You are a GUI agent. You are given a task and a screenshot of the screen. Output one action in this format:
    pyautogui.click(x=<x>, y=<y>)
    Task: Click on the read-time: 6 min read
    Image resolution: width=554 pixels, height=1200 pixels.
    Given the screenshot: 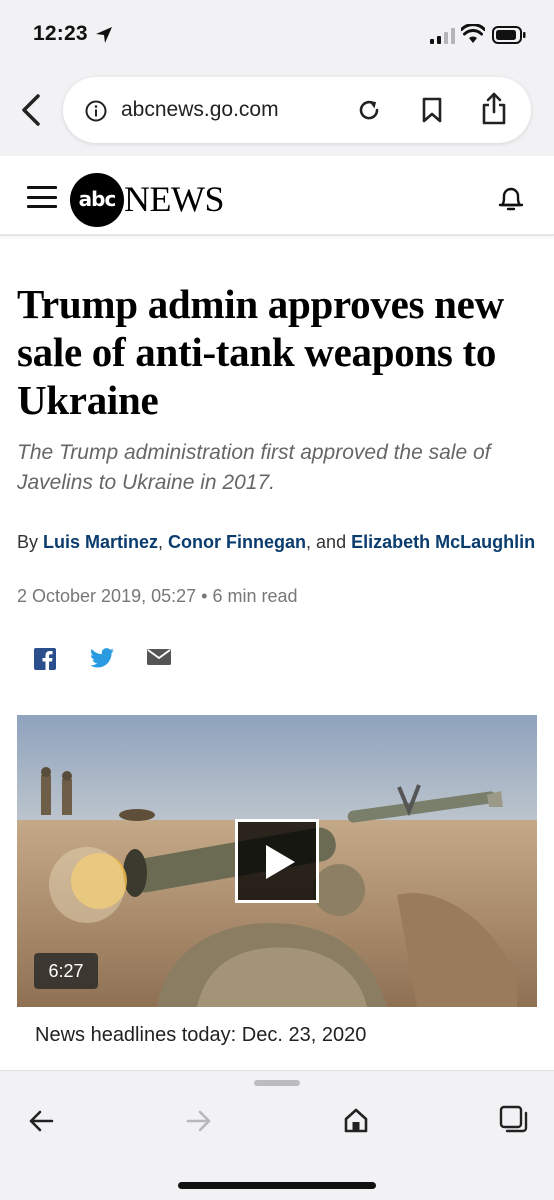 What is the action you would take?
    pyautogui.click(x=255, y=596)
    